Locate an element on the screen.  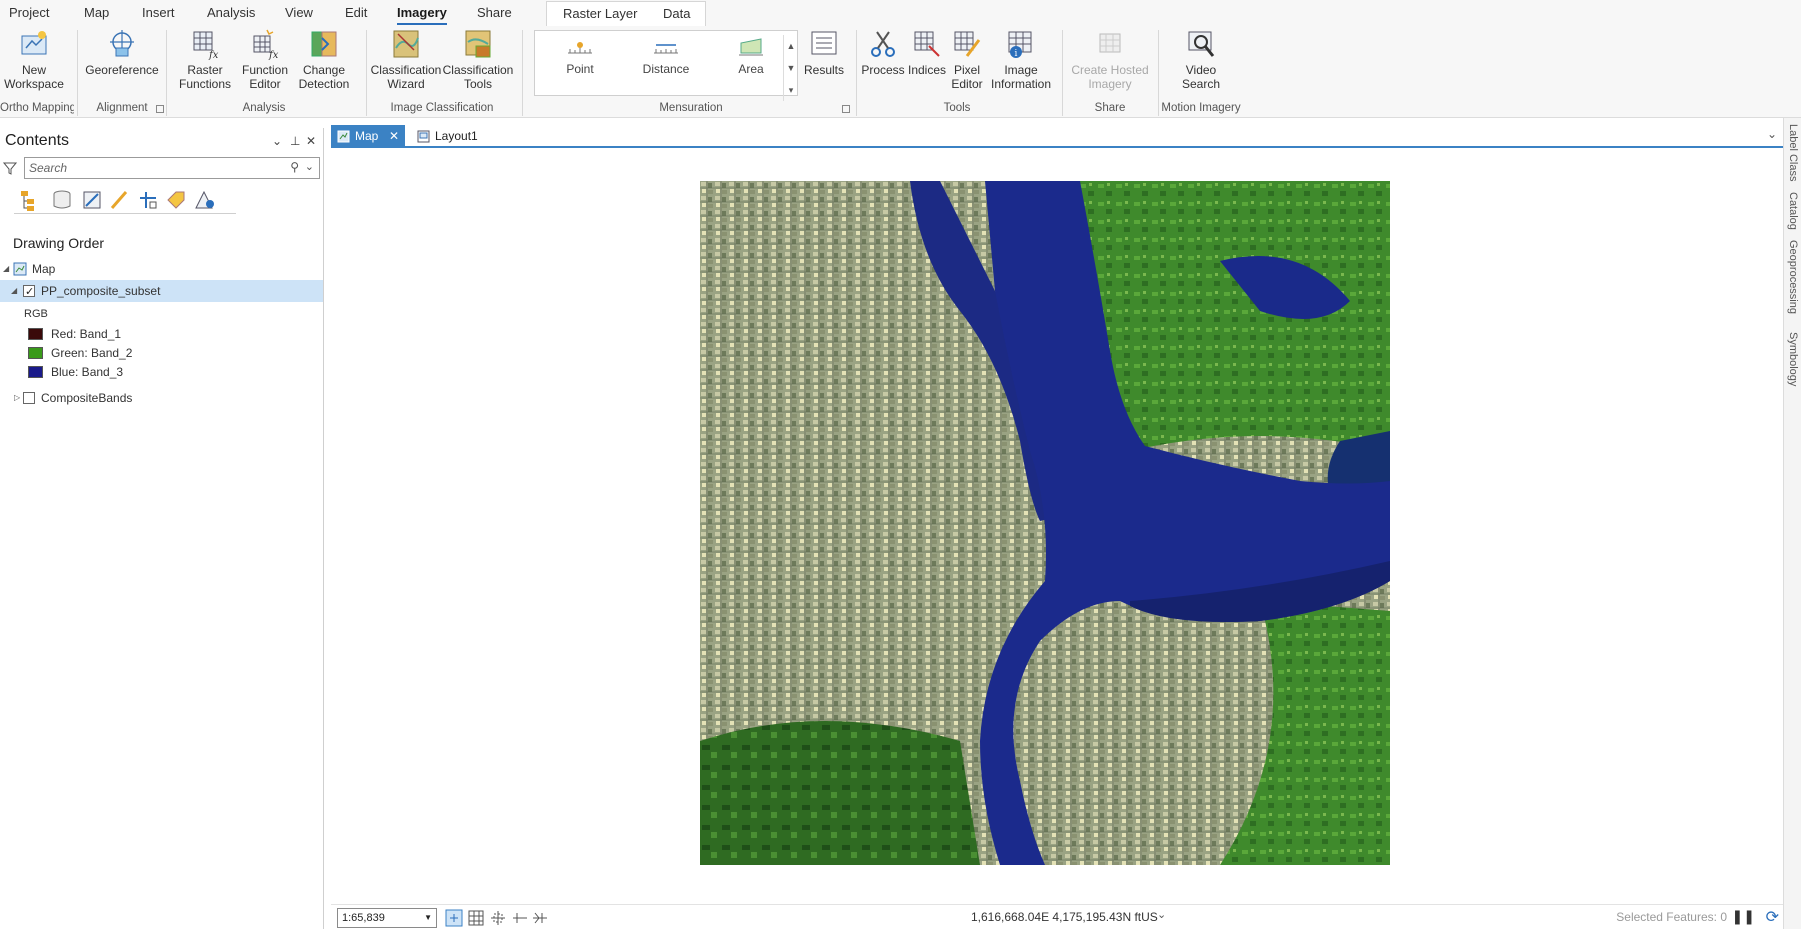
pause-drawing-icon: ❚❚ is located at coordinates (1743, 916).